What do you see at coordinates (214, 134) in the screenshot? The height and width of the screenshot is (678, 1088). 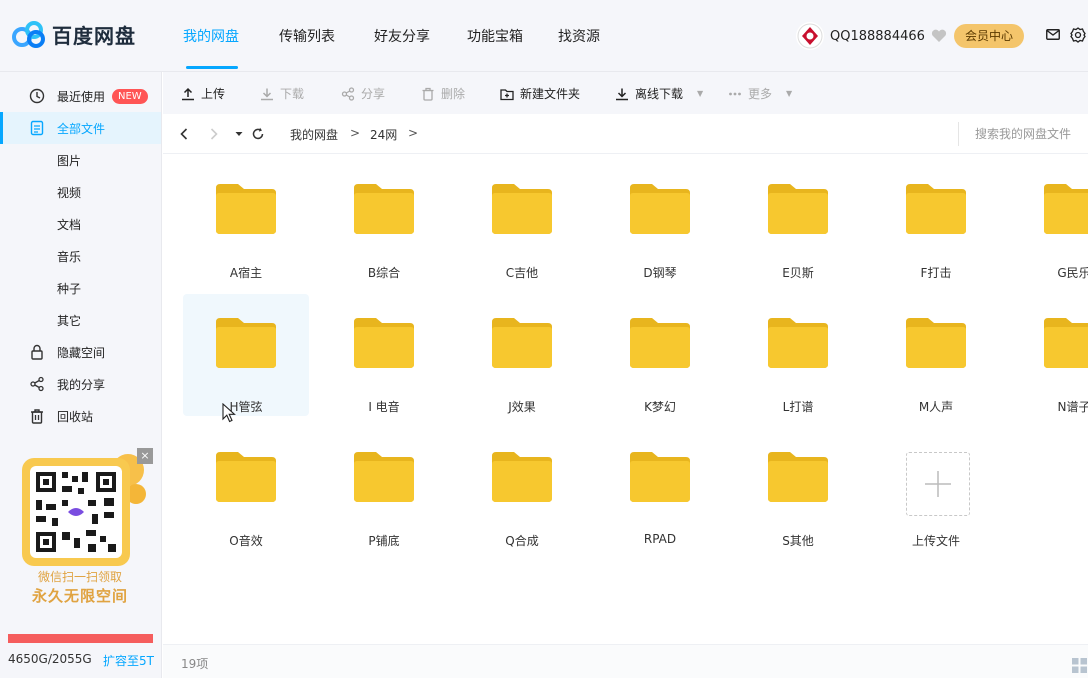 I see `forward-arrow-icon` at bounding box center [214, 134].